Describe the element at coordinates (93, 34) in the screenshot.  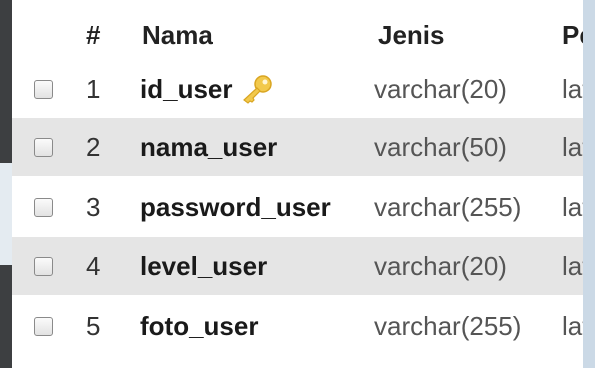
I see `header-number: #` at that location.